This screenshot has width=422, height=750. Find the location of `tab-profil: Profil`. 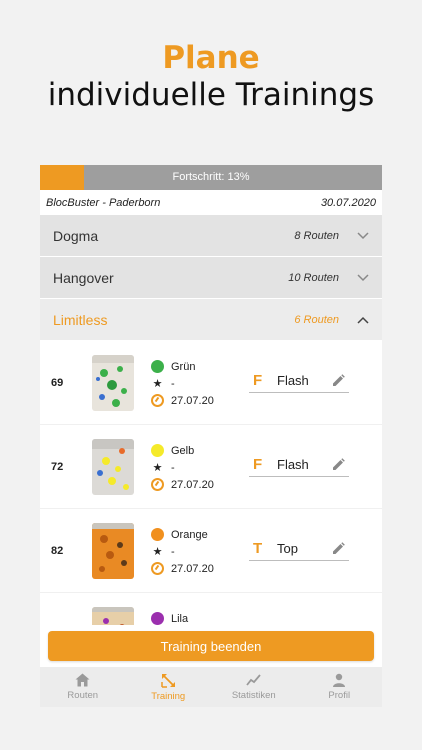

tab-profil: Profil is located at coordinates (340, 687).